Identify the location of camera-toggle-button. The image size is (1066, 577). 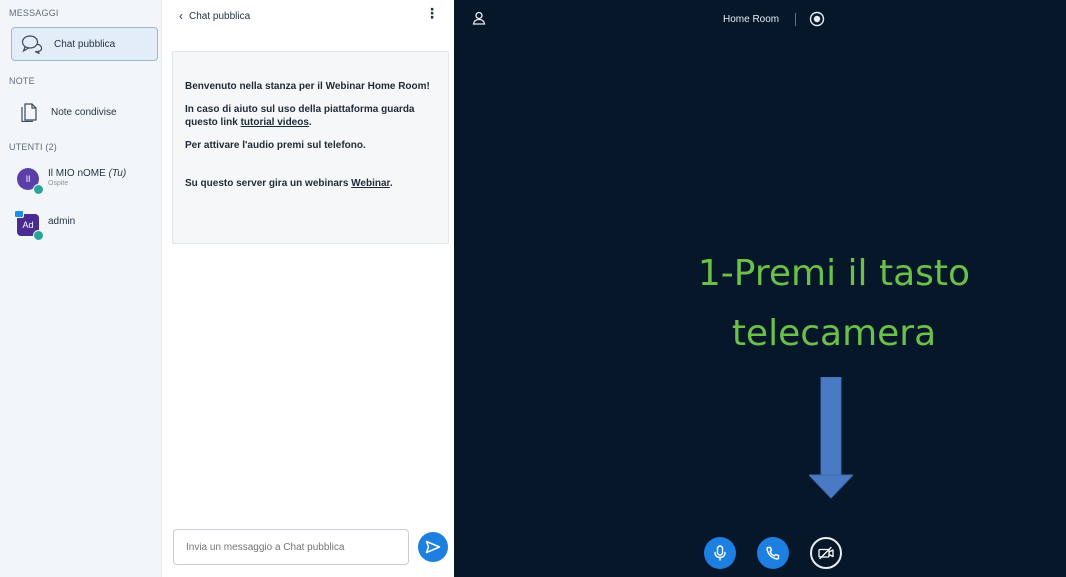
(826, 553).